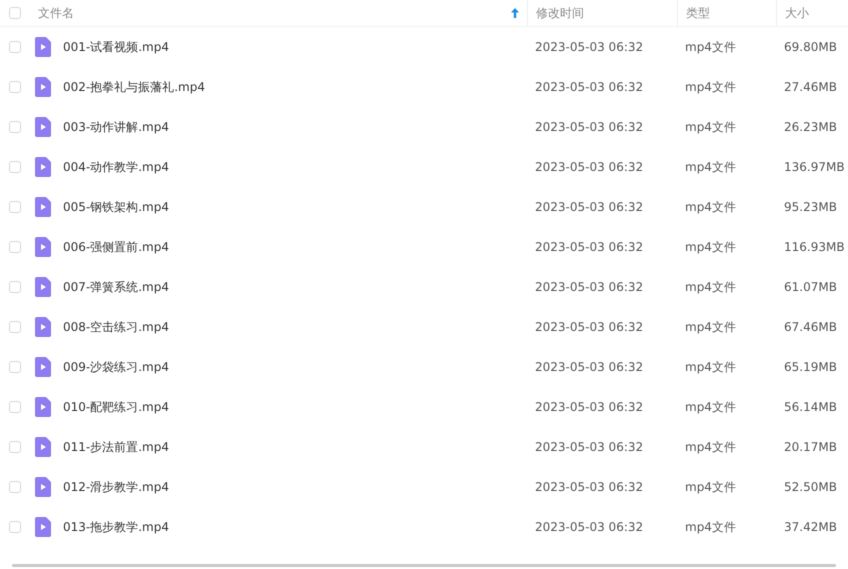 Image resolution: width=848 pixels, height=569 pixels. Describe the element at coordinates (116, 167) in the screenshot. I see `file-name: 004-动作教学.mp4` at that location.